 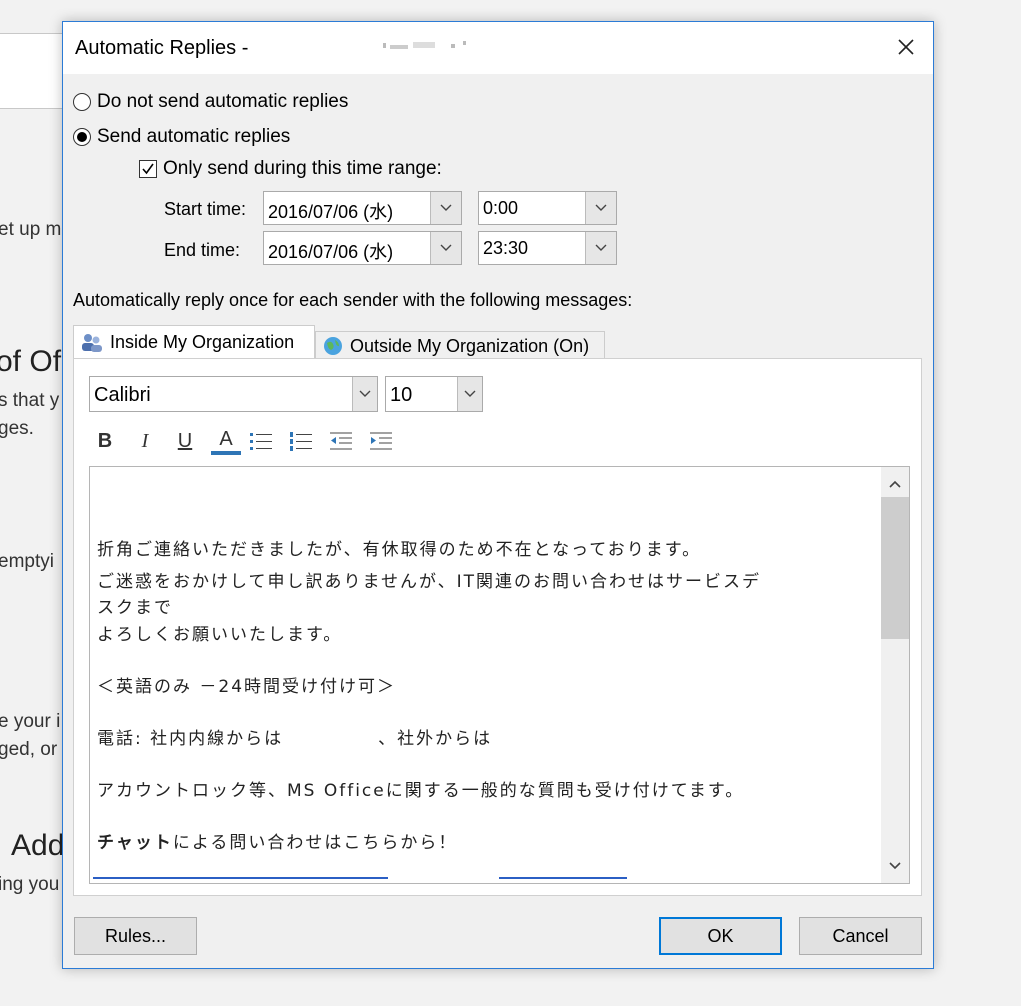 What do you see at coordinates (302, 168) in the screenshot?
I see `time-range-label: Only send during this time range:` at bounding box center [302, 168].